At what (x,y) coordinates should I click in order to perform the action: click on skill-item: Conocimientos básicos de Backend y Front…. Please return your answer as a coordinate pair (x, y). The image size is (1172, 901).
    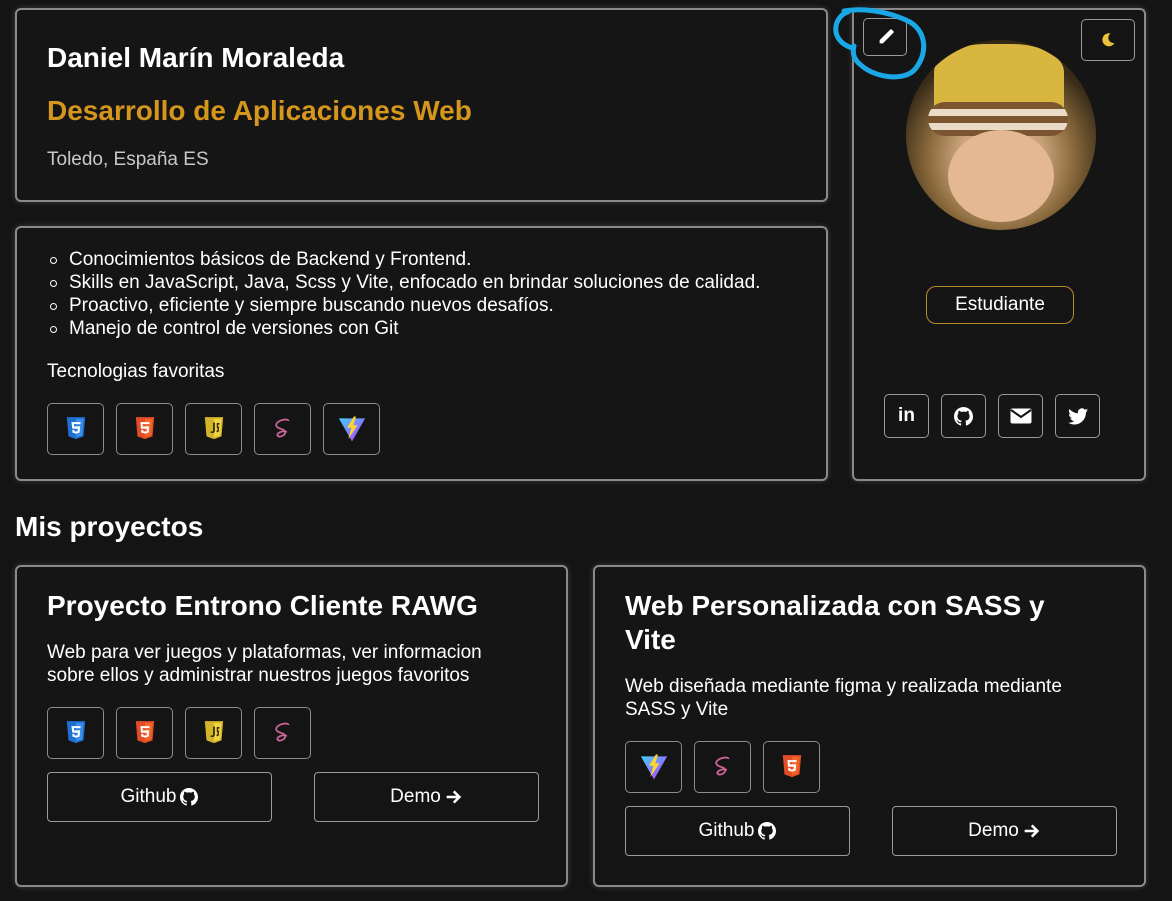
    Looking at the image, I should click on (404, 259).